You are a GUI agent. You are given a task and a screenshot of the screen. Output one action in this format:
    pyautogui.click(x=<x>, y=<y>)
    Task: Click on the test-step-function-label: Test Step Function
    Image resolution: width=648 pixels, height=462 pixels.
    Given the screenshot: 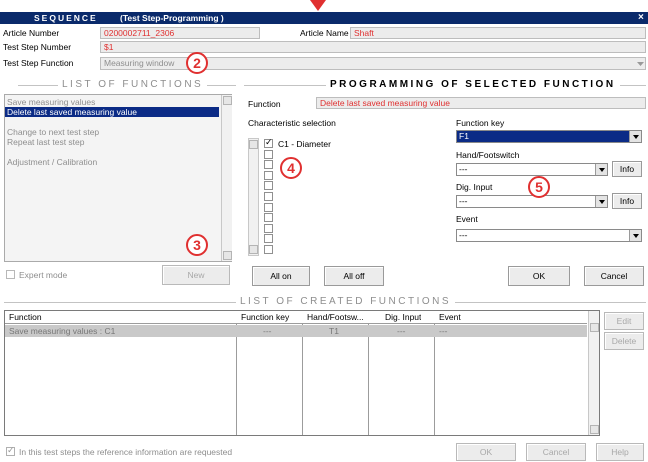 What is the action you would take?
    pyautogui.click(x=38, y=63)
    